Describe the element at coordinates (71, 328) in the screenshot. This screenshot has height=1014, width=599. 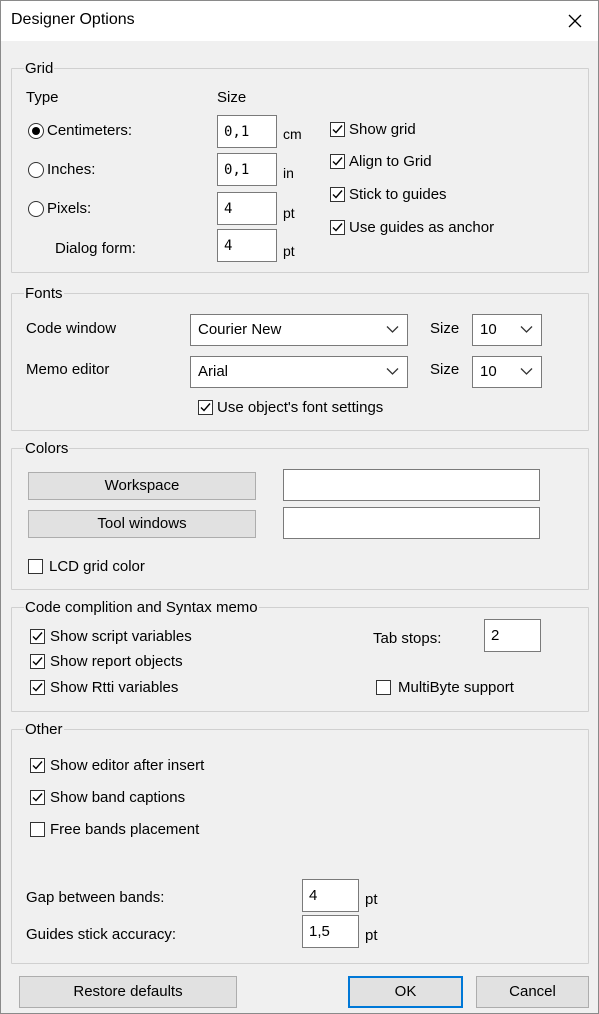
I see `code-window-label: Code window` at that location.